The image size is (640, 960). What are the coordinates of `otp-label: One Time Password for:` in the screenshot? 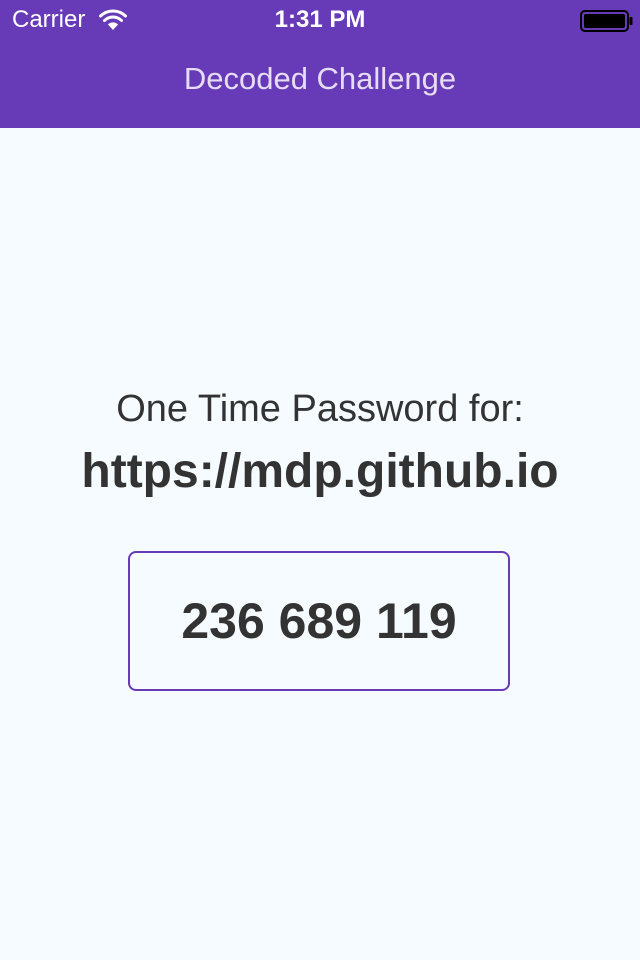 It's located at (320, 409).